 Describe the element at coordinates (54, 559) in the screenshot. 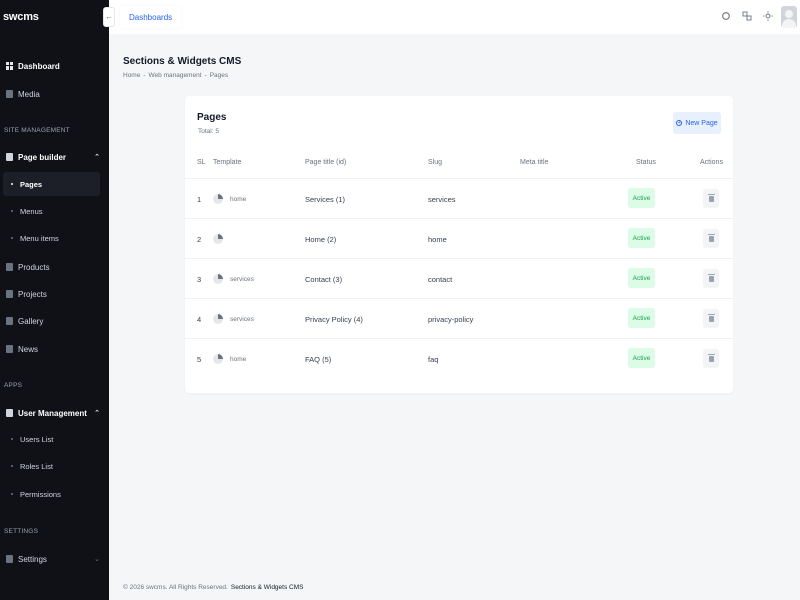

I see `sidebar-item-settings: Settings ⌄` at that location.